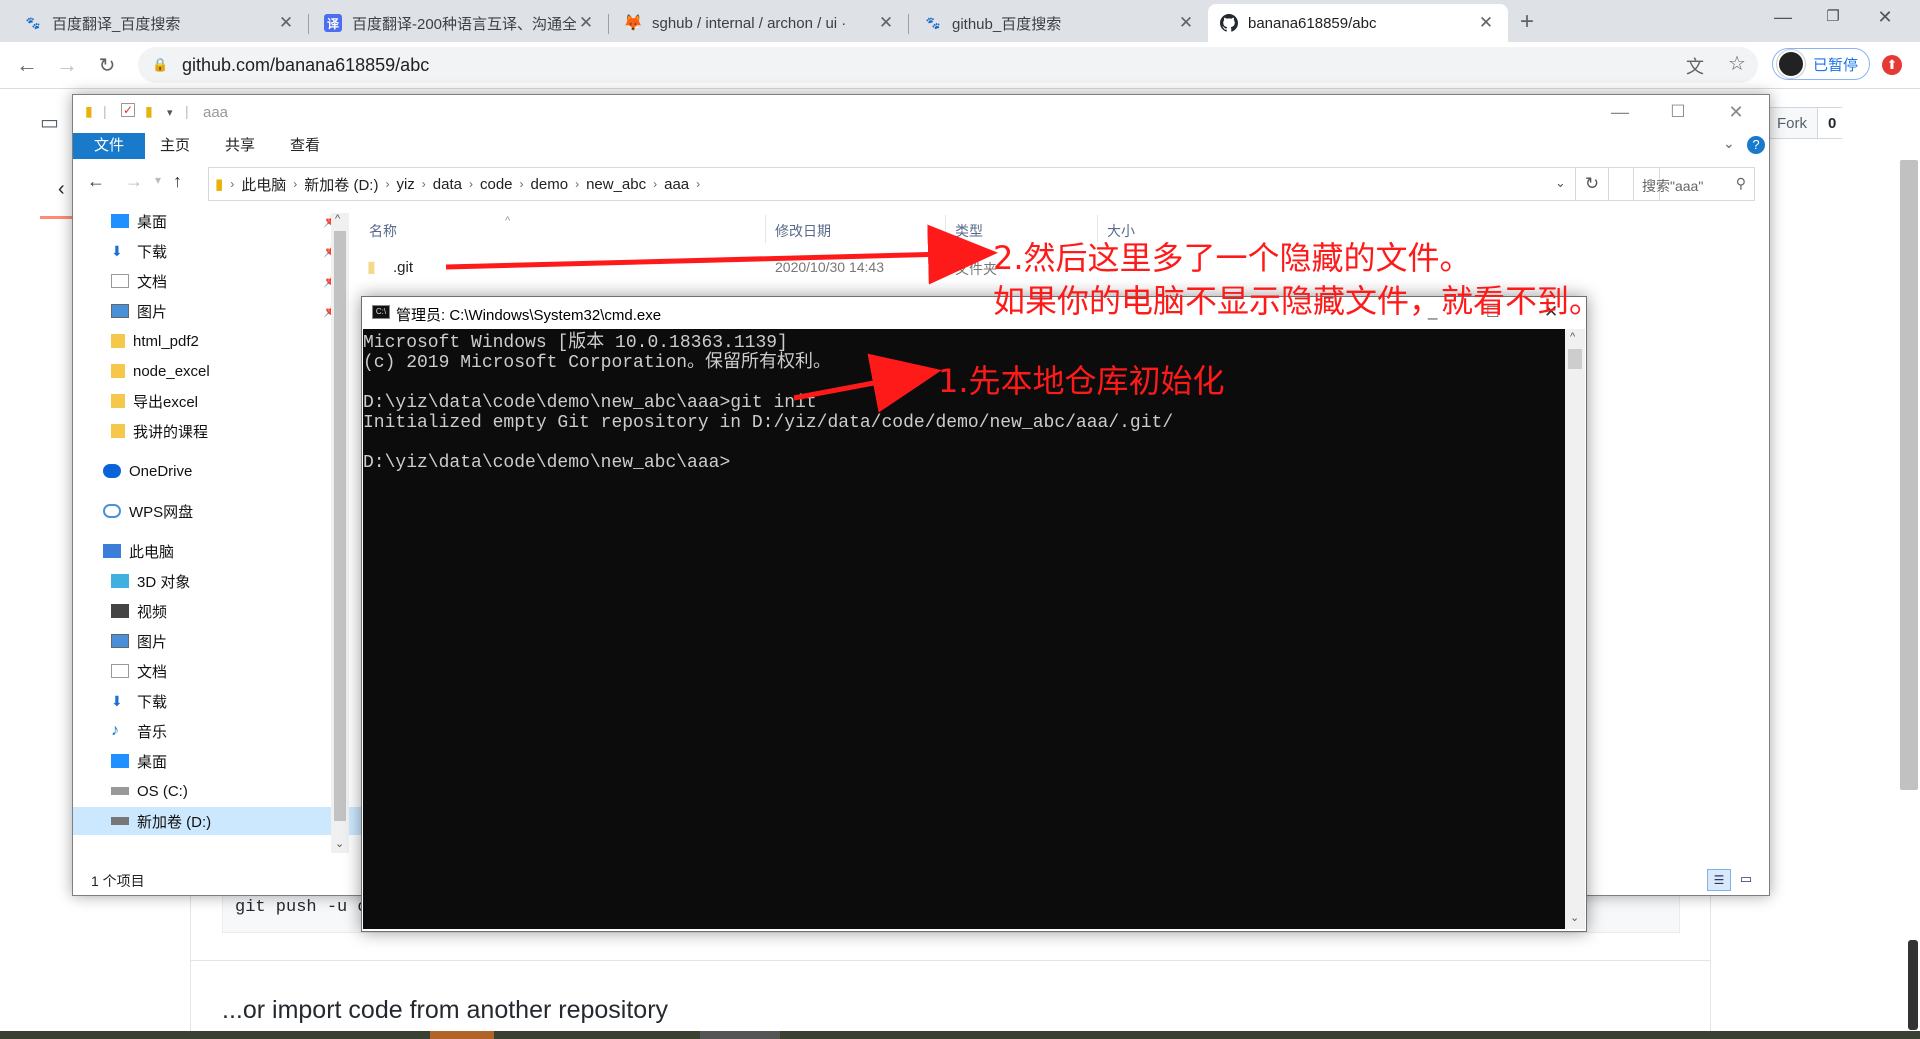 The image size is (1920, 1039). Describe the element at coordinates (721, 318) in the screenshot. I see `annotation-arrows` at that location.